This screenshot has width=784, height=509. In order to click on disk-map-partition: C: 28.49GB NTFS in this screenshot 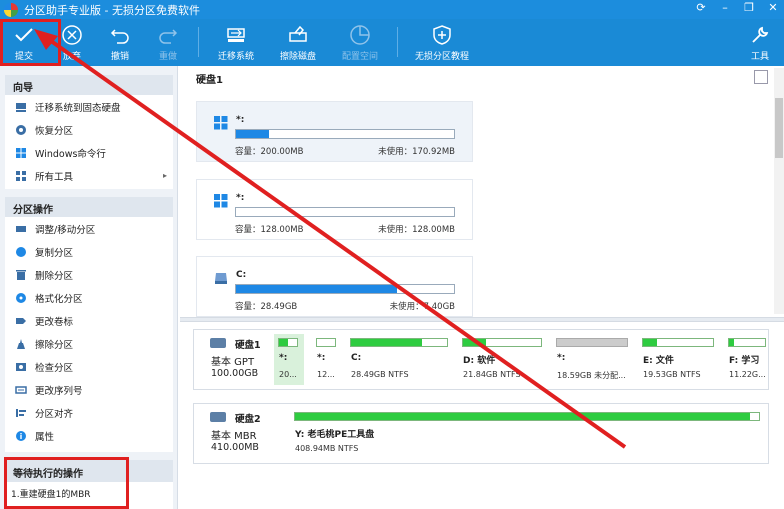, I will do `click(400, 359)`.